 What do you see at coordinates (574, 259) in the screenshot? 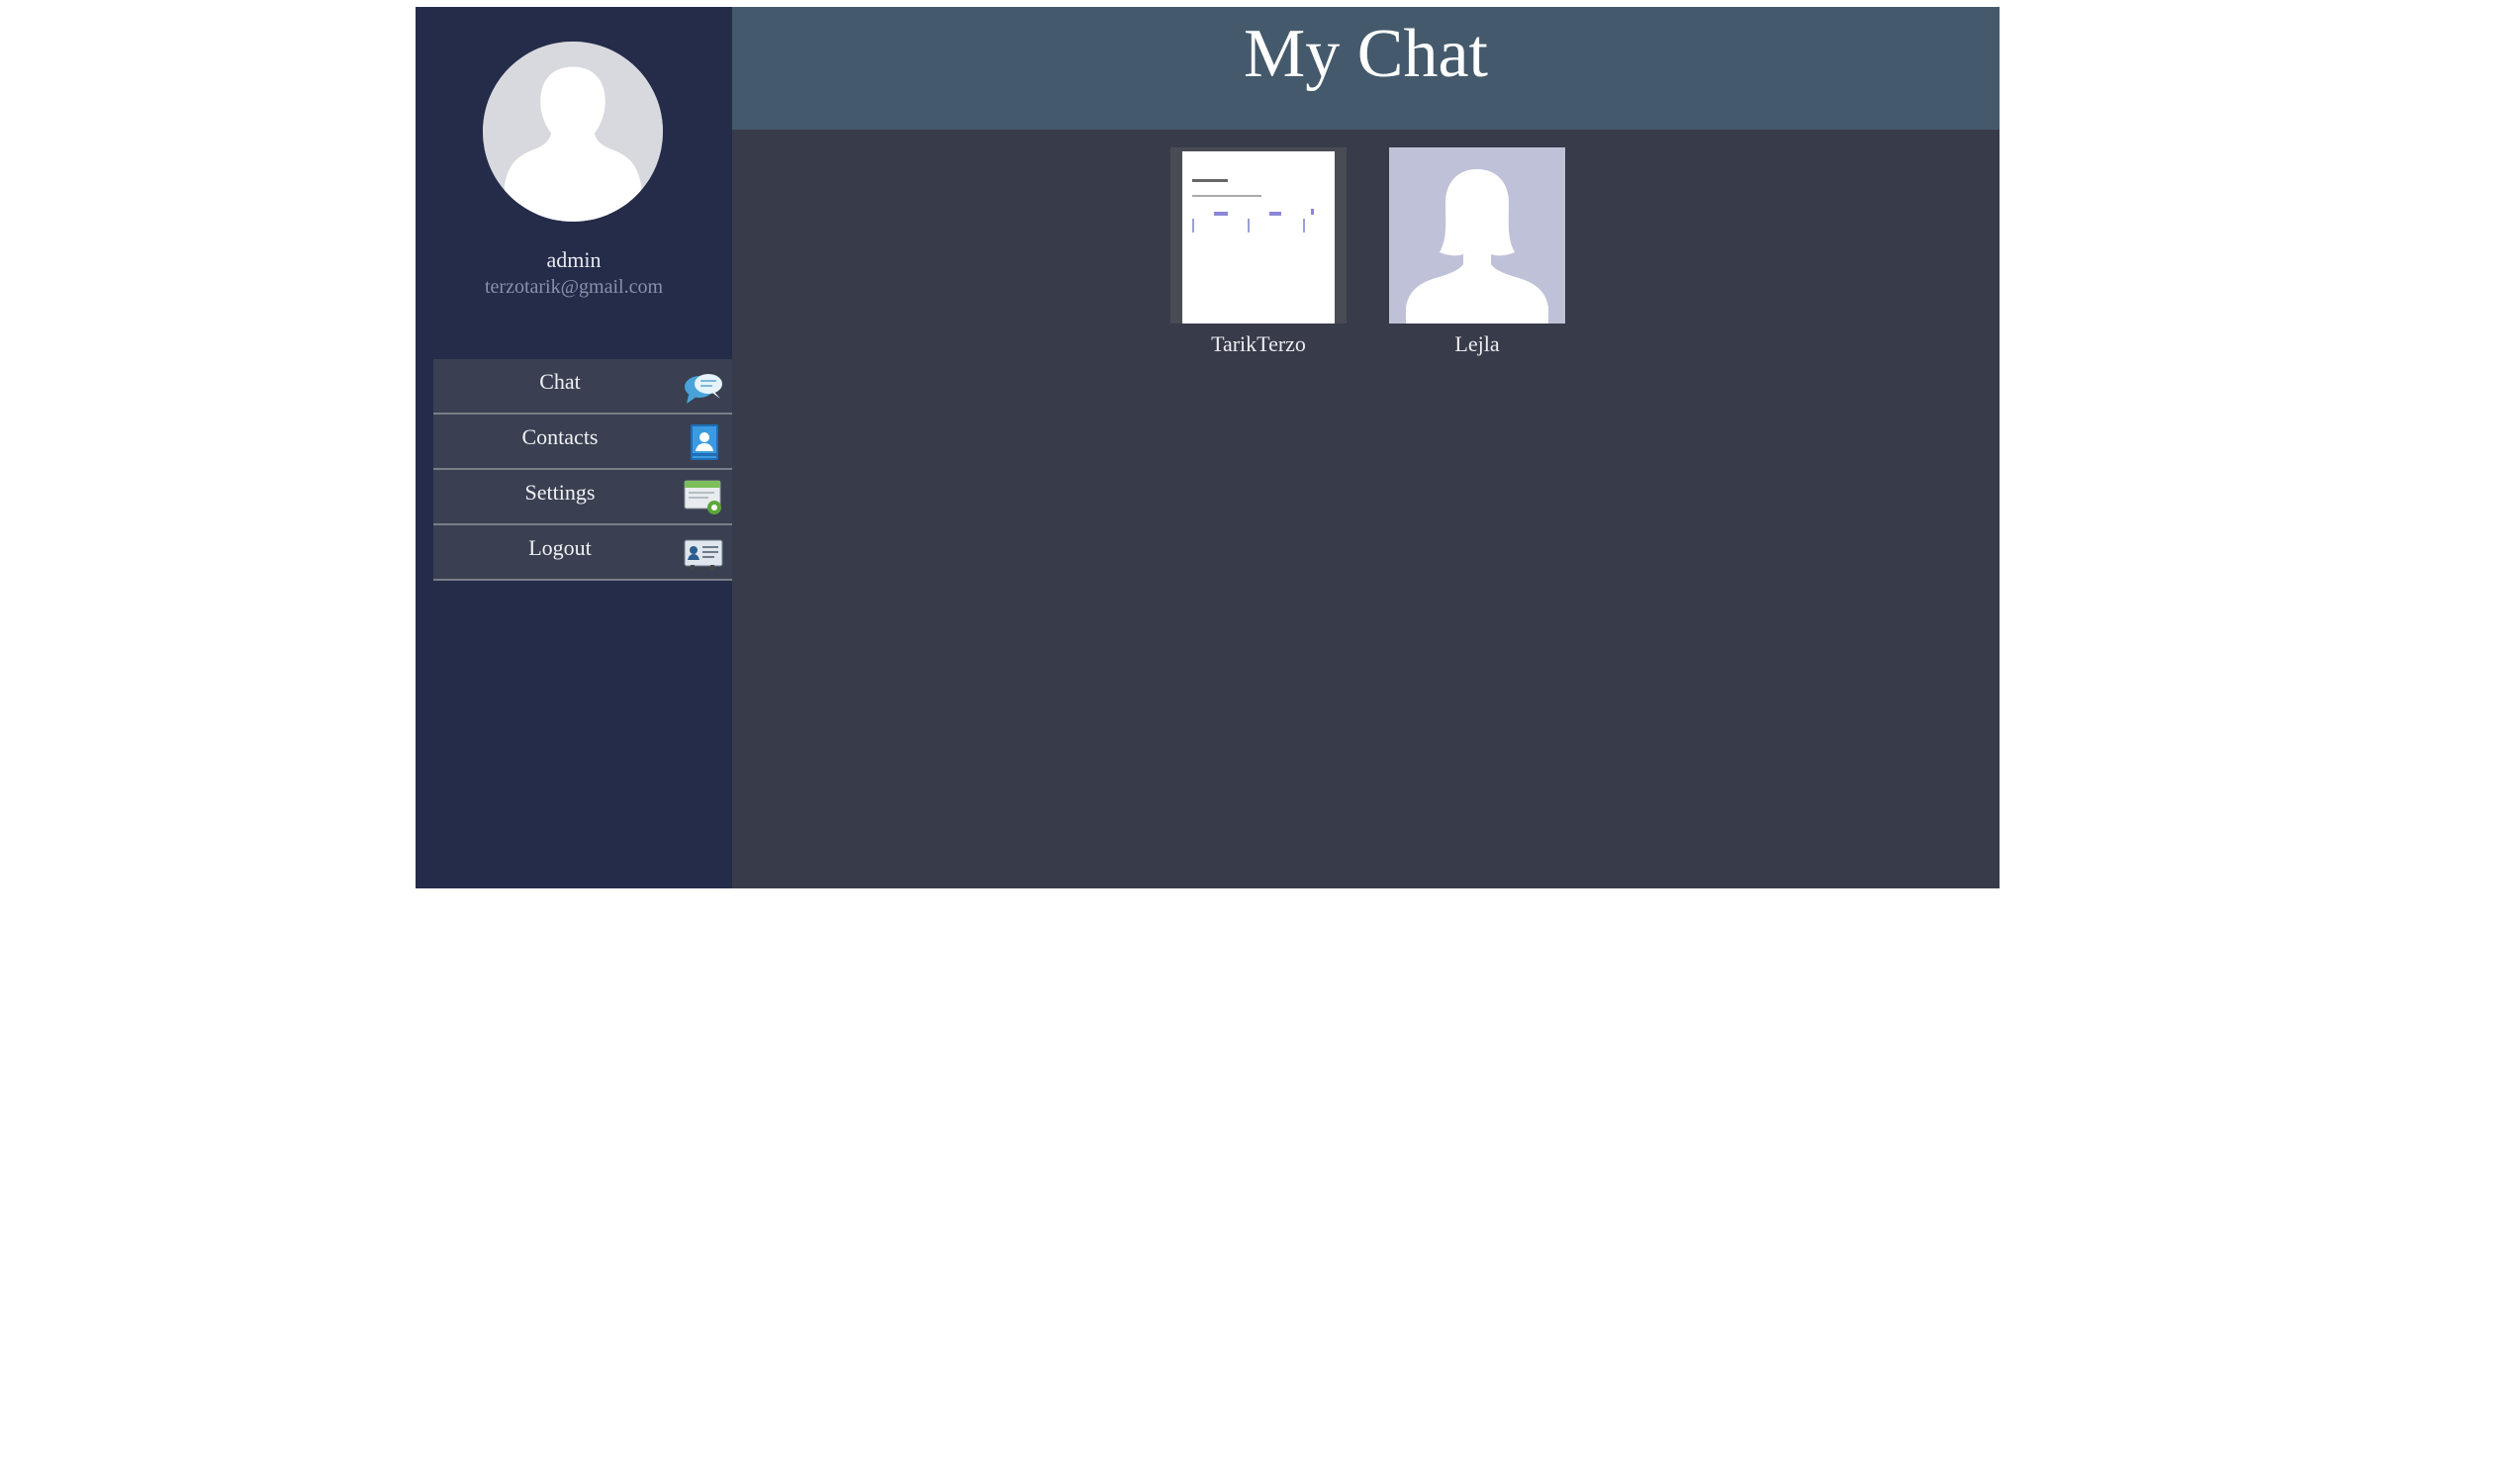
I see `user-name: admin` at bounding box center [574, 259].